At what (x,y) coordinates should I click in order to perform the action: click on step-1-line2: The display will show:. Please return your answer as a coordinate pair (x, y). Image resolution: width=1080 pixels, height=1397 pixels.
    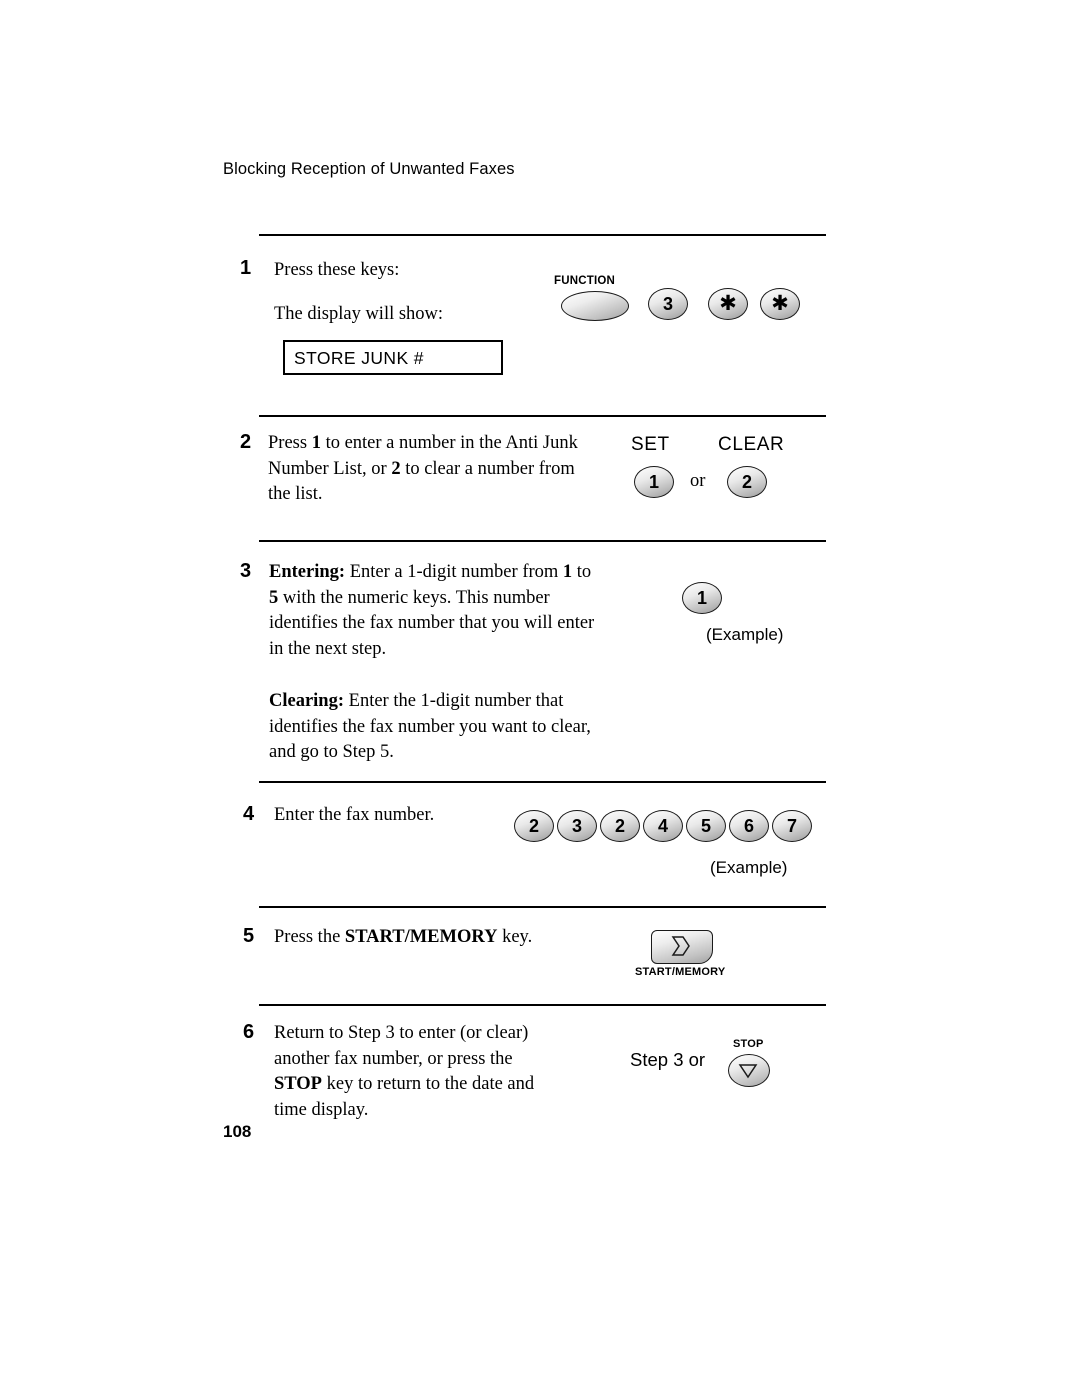
    Looking at the image, I should click on (359, 314).